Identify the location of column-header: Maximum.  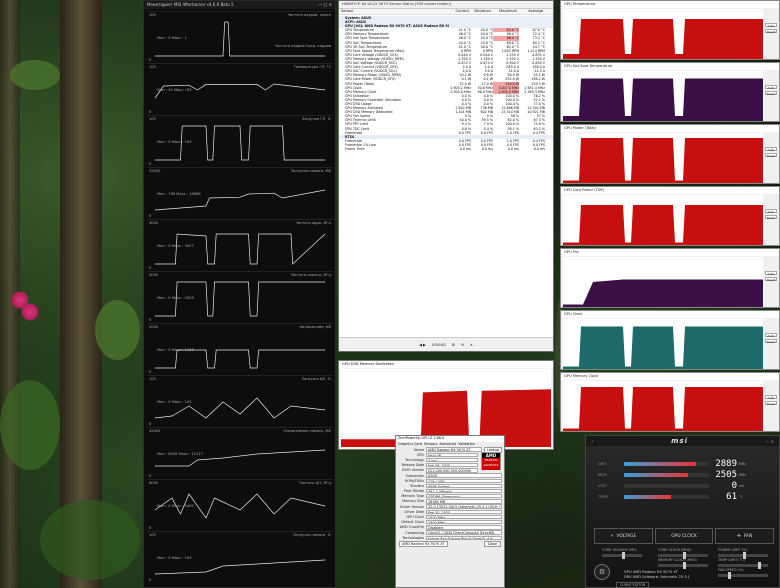
(506, 11).